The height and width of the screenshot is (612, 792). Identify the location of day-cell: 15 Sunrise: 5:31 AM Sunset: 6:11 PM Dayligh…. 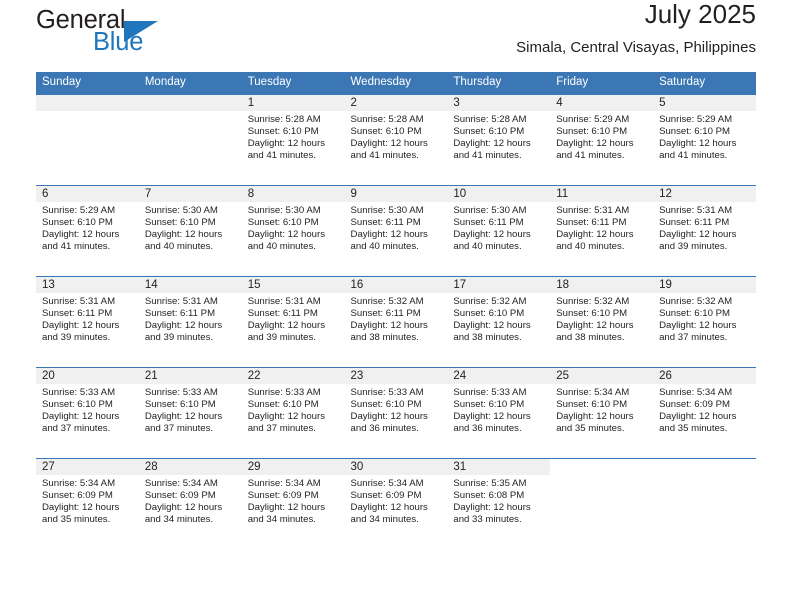
(293, 321).